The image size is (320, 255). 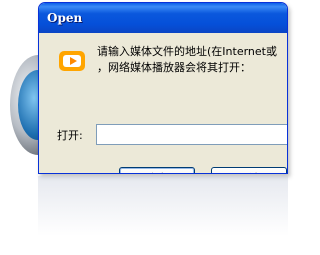 What do you see at coordinates (157, 170) in the screenshot?
I see `ok-button: 确定` at bounding box center [157, 170].